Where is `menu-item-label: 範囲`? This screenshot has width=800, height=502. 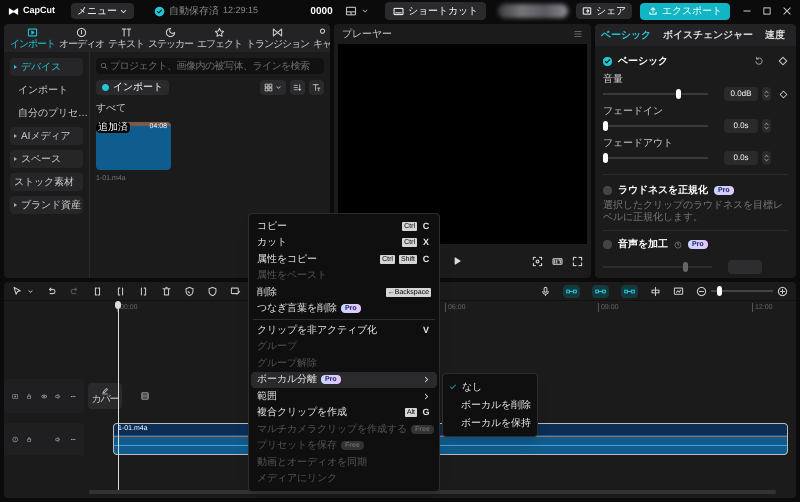
menu-item-label: 範囲 is located at coordinates (267, 397).